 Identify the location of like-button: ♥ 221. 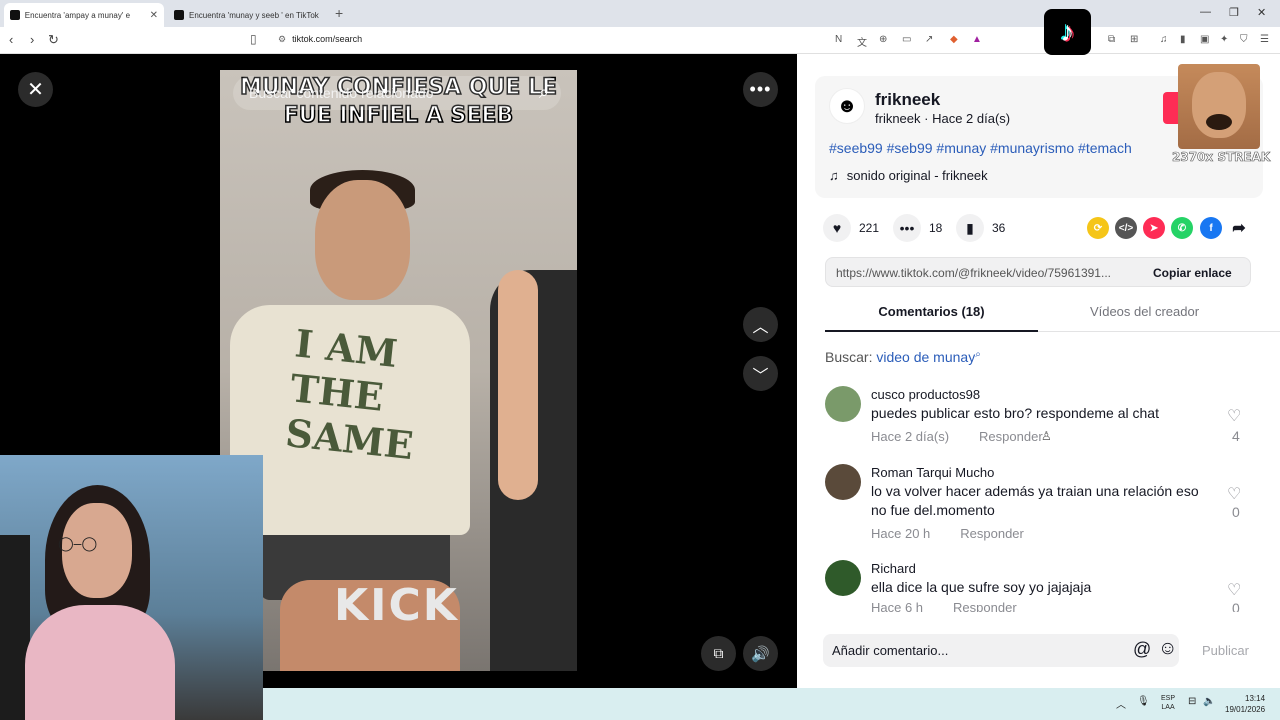
(851, 228).